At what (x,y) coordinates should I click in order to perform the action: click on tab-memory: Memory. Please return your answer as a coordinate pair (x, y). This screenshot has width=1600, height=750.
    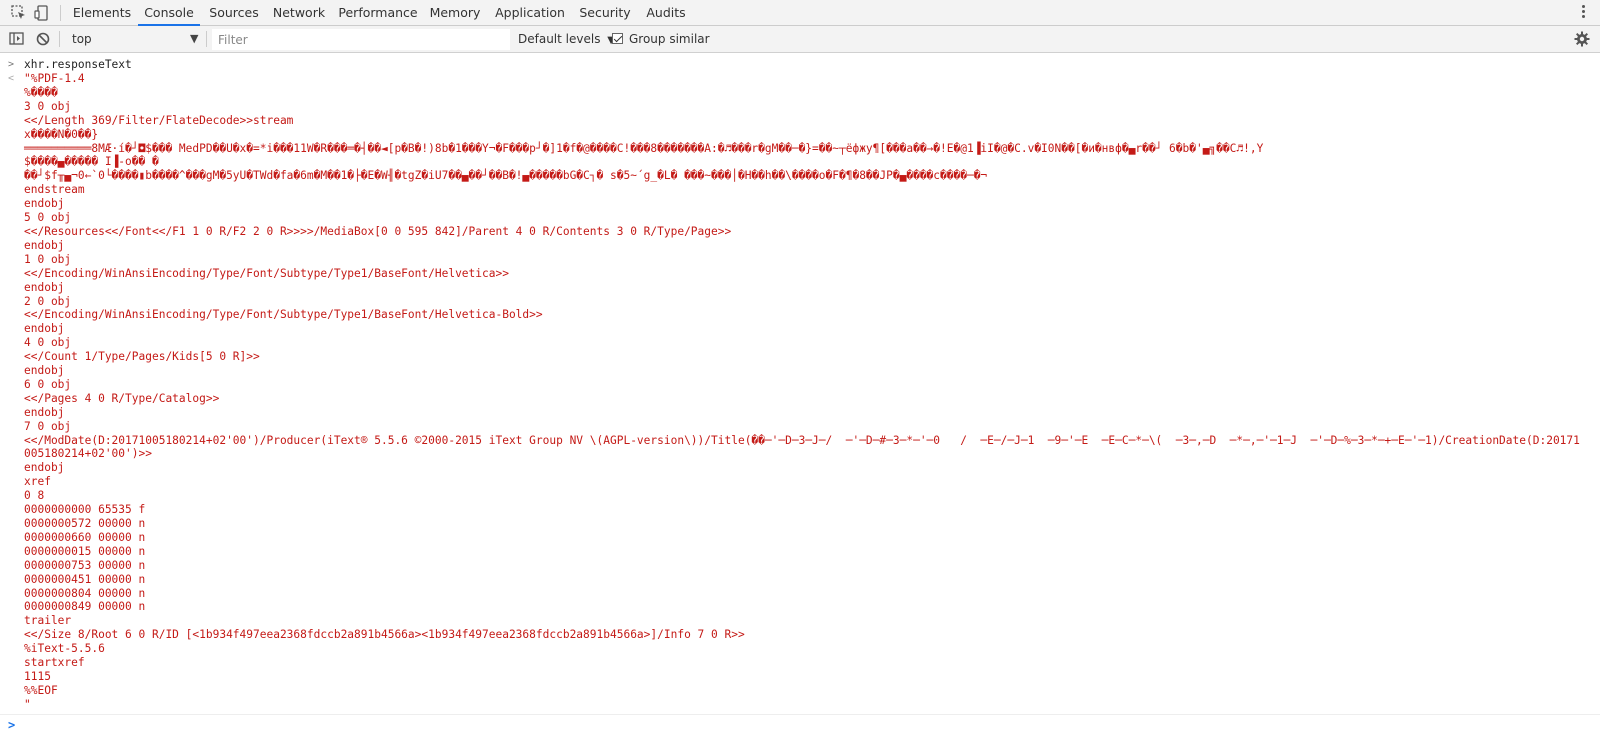
    Looking at the image, I should click on (455, 13).